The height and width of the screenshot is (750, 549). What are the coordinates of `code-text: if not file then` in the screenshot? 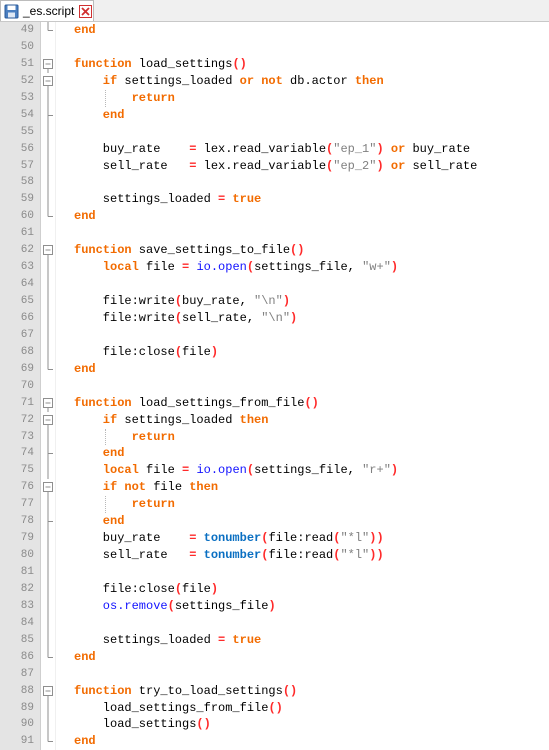 It's located at (160, 487).